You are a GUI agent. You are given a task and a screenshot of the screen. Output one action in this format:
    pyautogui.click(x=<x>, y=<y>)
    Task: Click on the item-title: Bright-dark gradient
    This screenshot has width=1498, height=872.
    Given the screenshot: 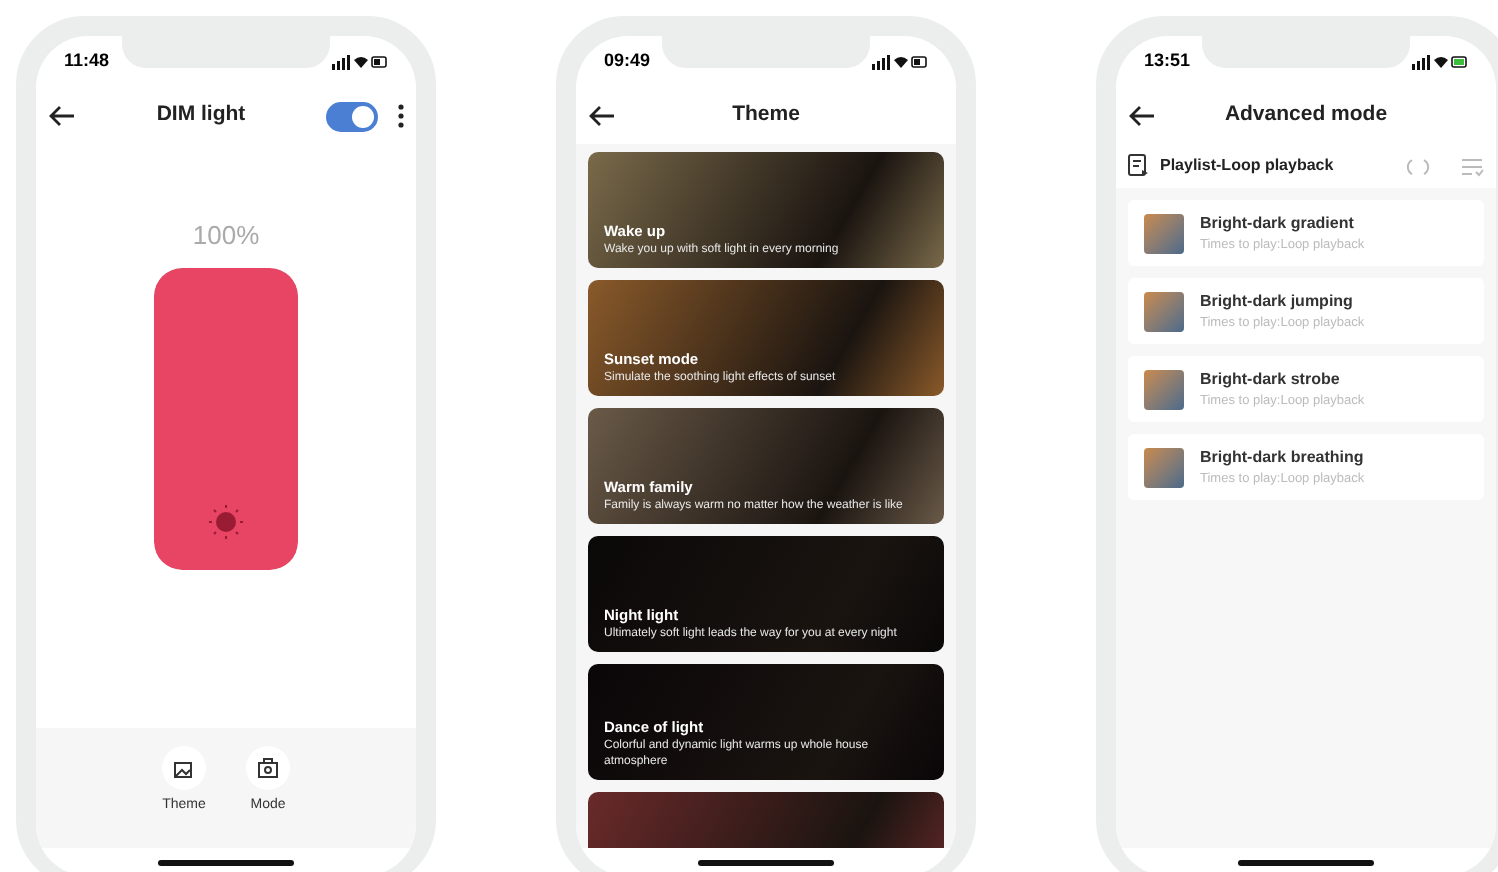 What is the action you would take?
    pyautogui.click(x=1278, y=223)
    